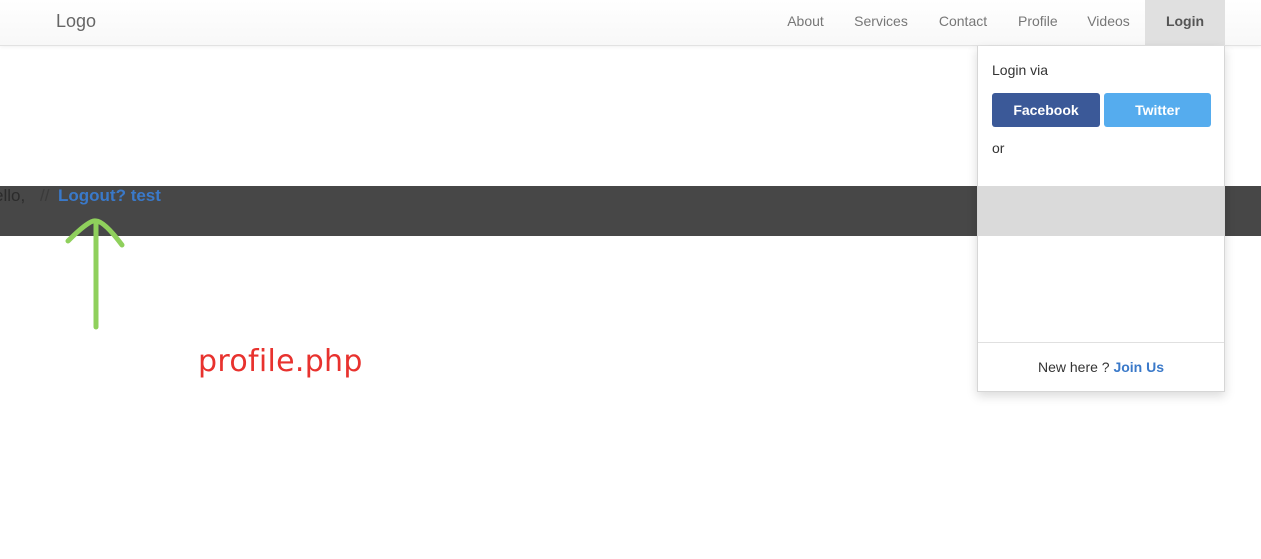 The height and width of the screenshot is (559, 1261). Describe the element at coordinates (95, 274) in the screenshot. I see `up-arrow-annotation-icon` at that location.